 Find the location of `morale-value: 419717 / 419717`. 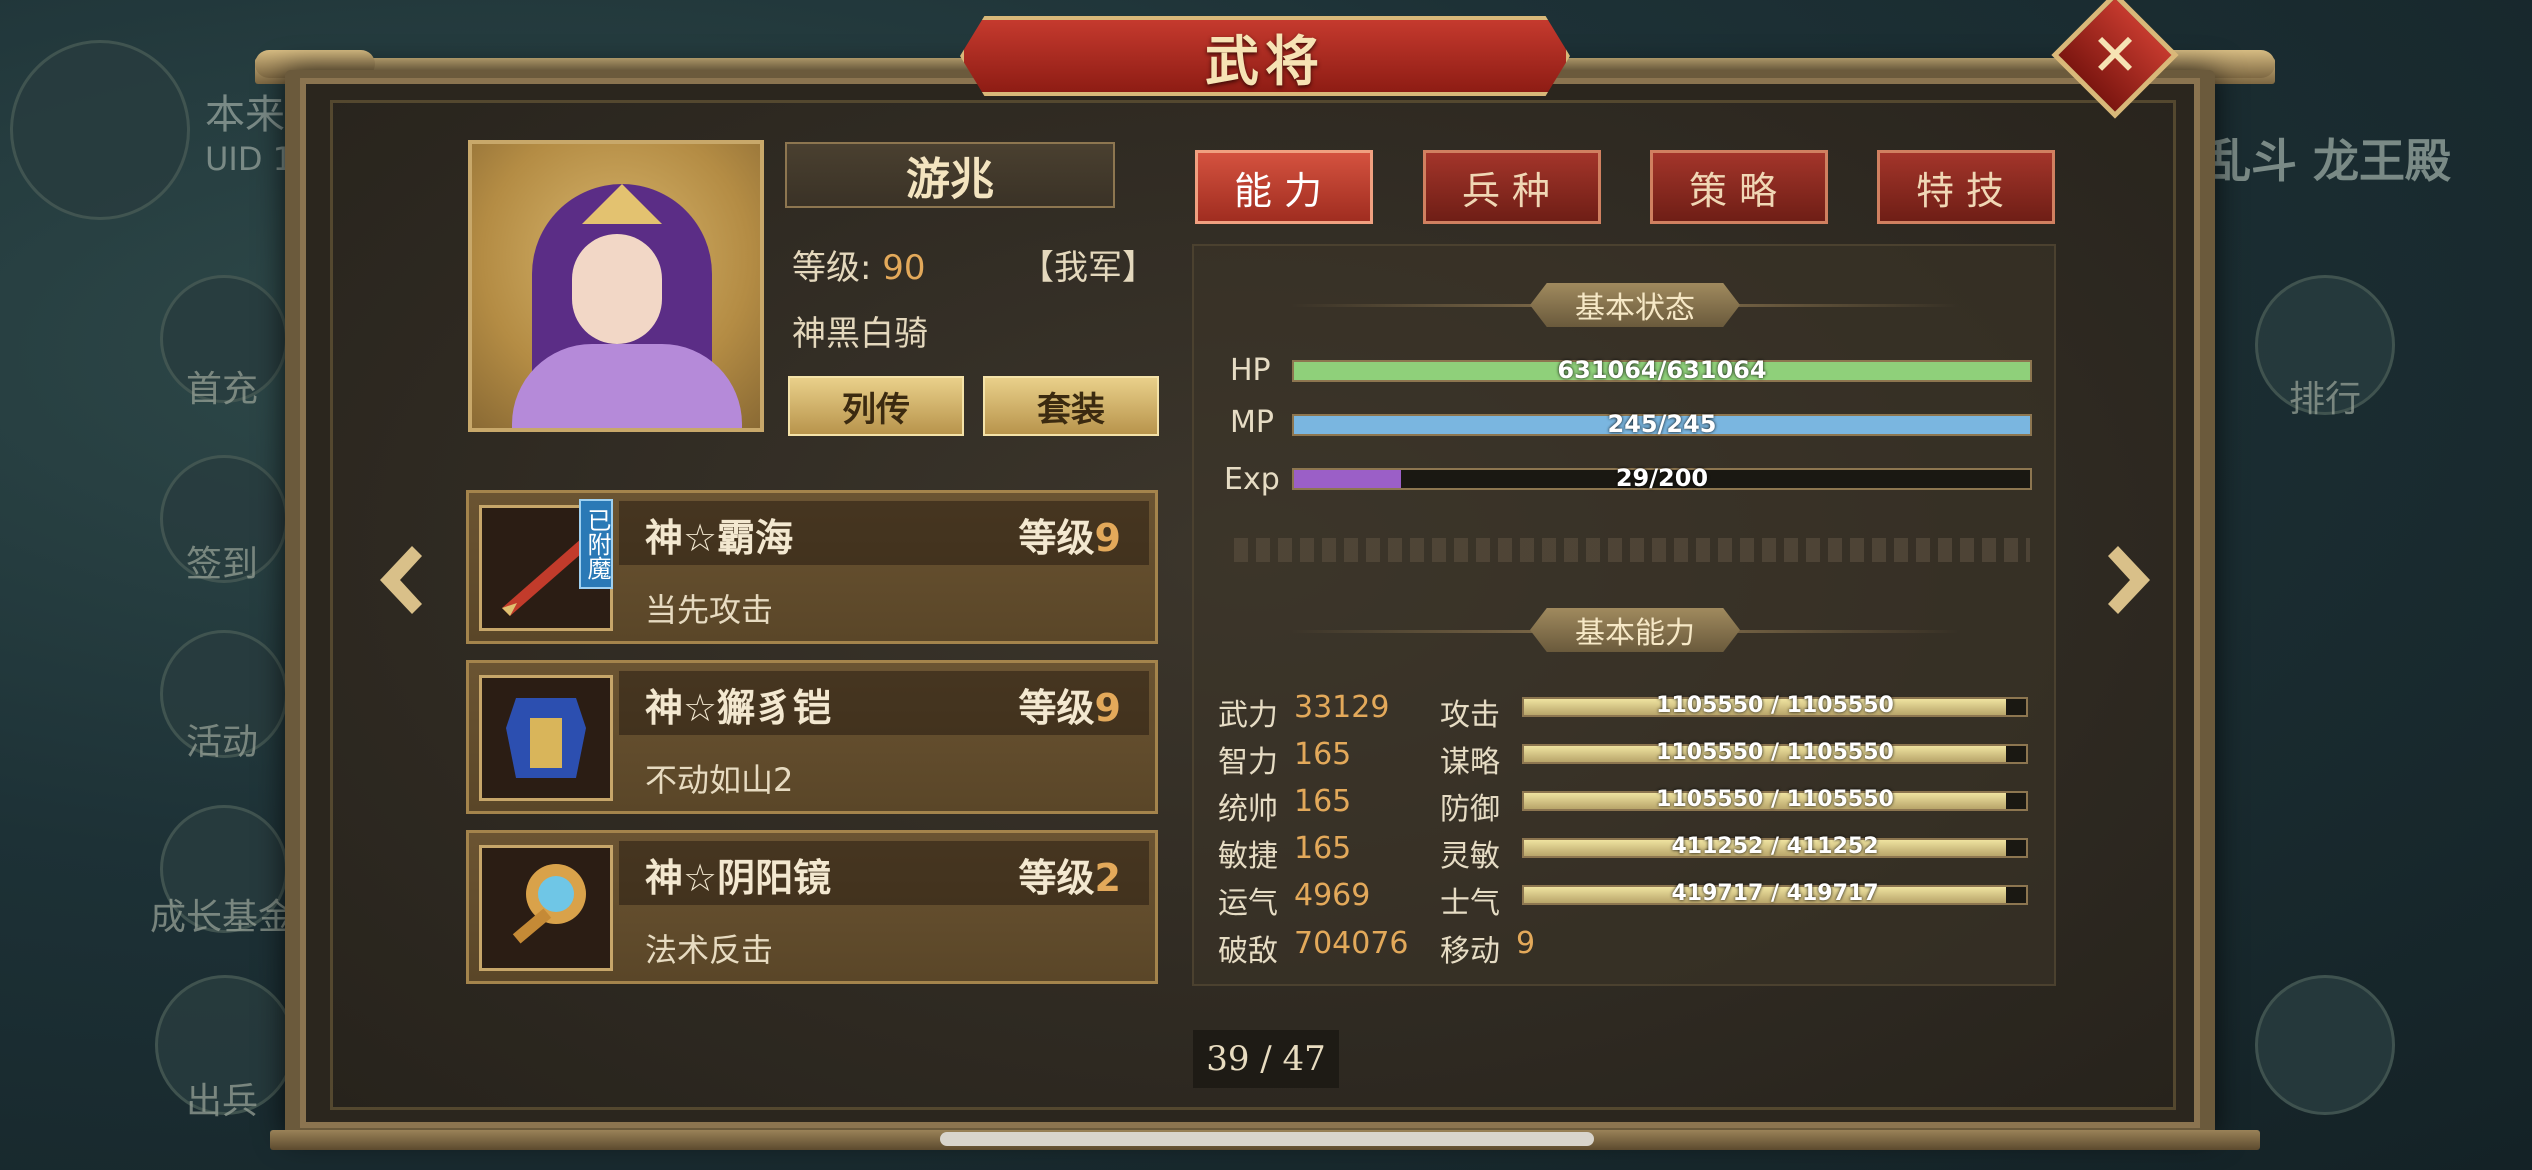

morale-value: 419717 / 419717 is located at coordinates (1775, 893).